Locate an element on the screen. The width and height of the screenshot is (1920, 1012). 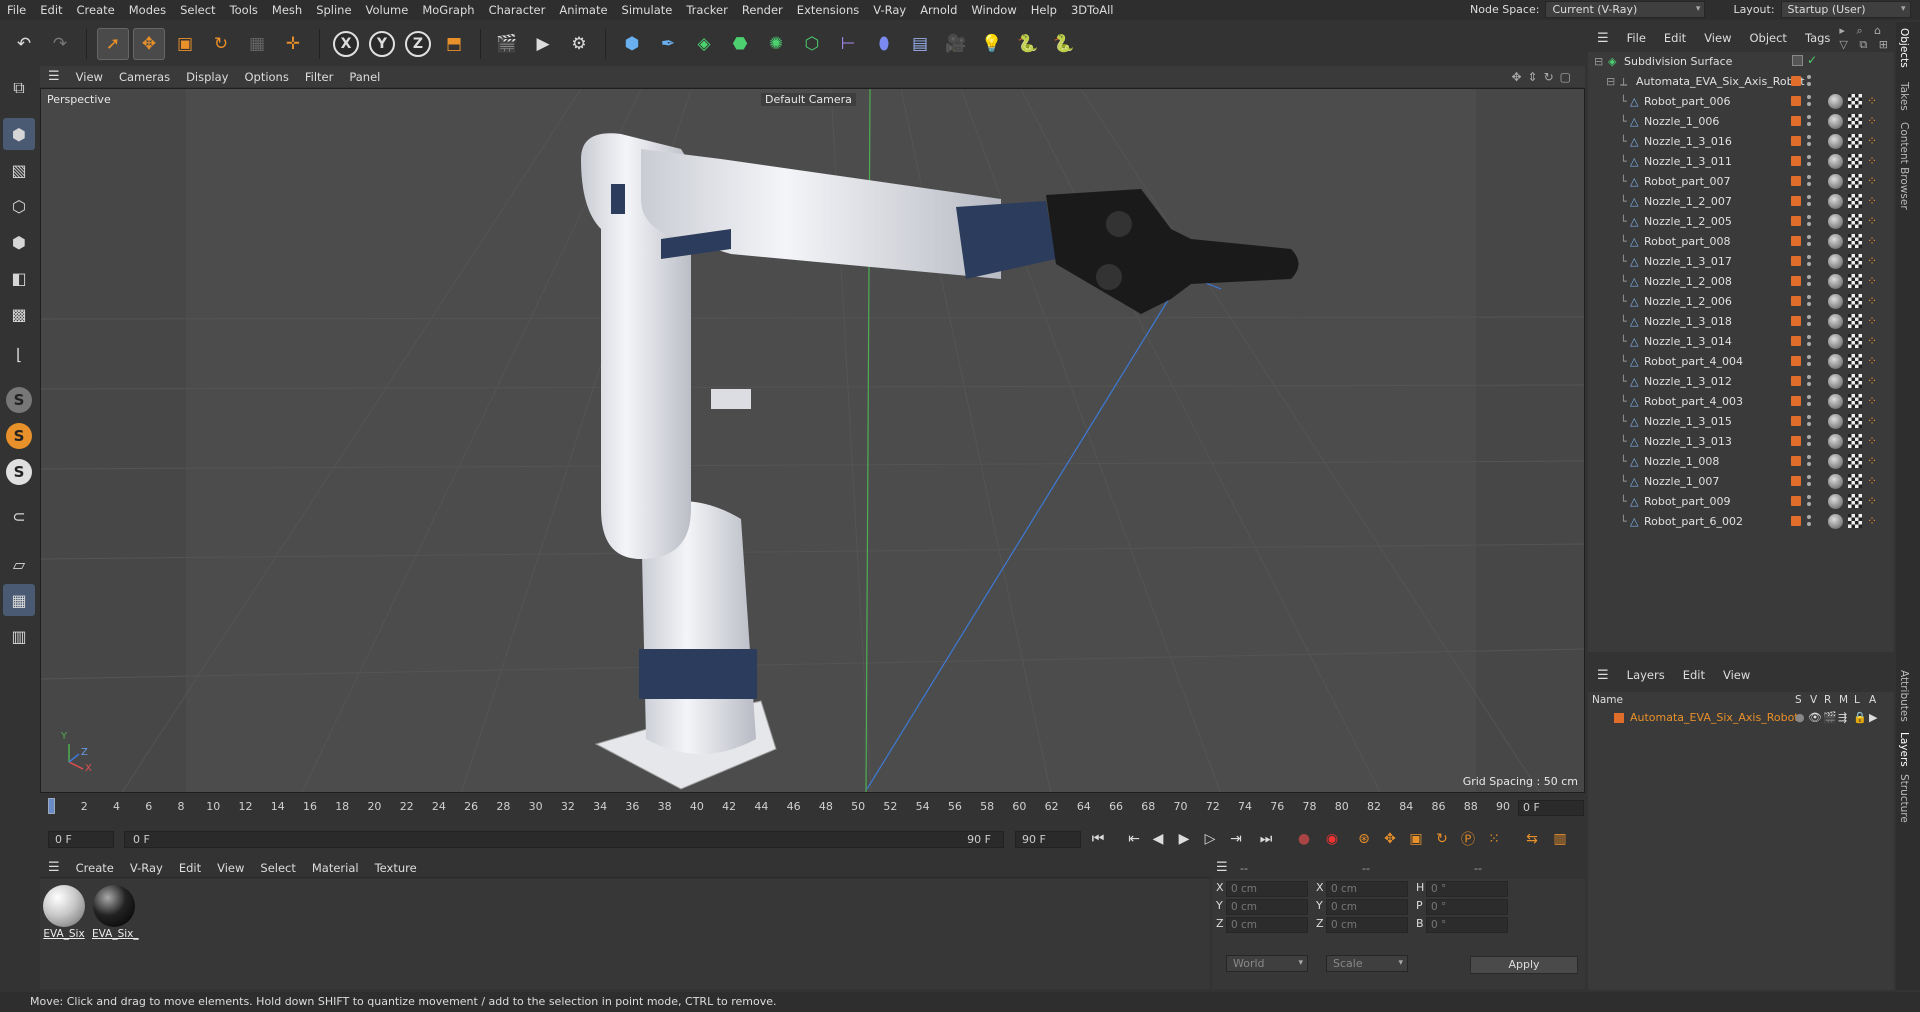
menu-mograph: MoGraph is located at coordinates (448, 10).